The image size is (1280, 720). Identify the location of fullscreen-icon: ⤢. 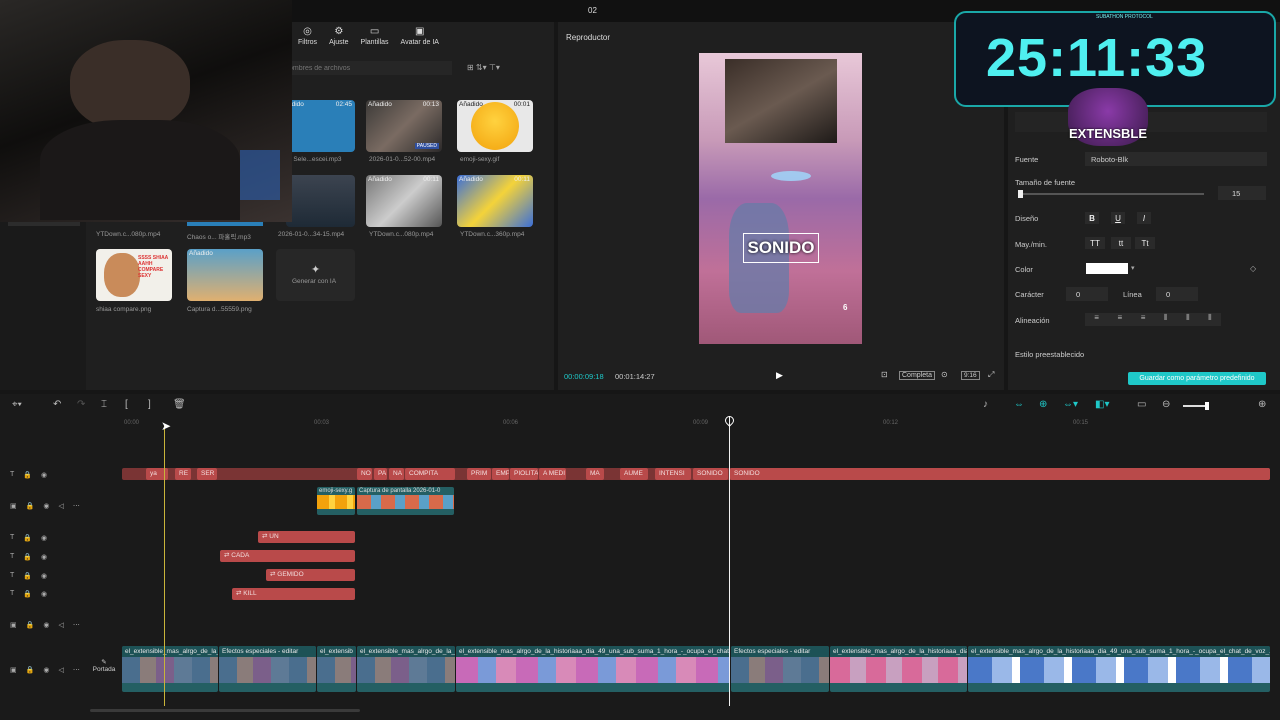
(991, 375).